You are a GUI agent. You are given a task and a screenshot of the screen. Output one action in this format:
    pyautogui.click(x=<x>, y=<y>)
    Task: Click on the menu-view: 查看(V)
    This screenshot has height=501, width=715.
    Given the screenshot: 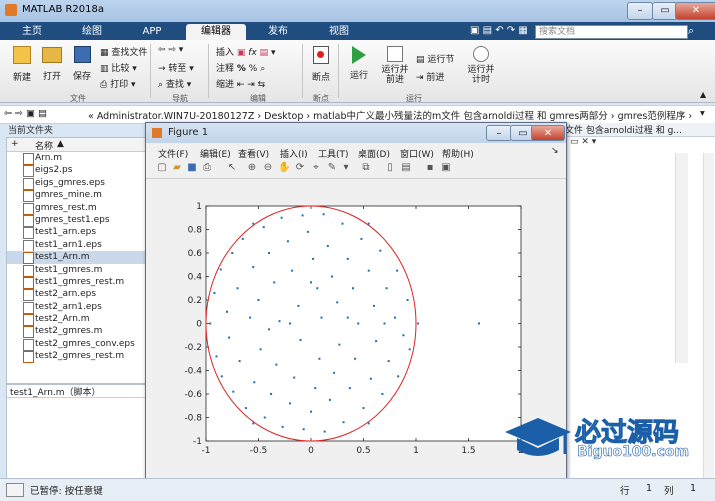 What is the action you would take?
    pyautogui.click(x=253, y=153)
    